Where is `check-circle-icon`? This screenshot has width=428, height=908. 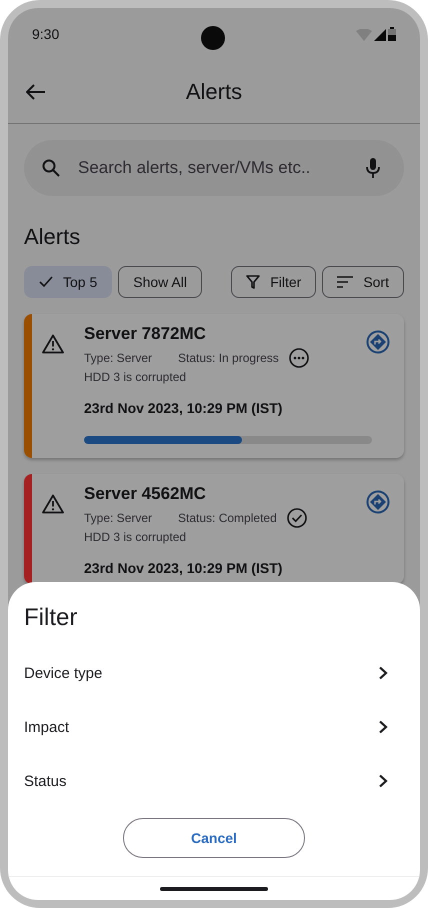
check-circle-icon is located at coordinates (296, 518).